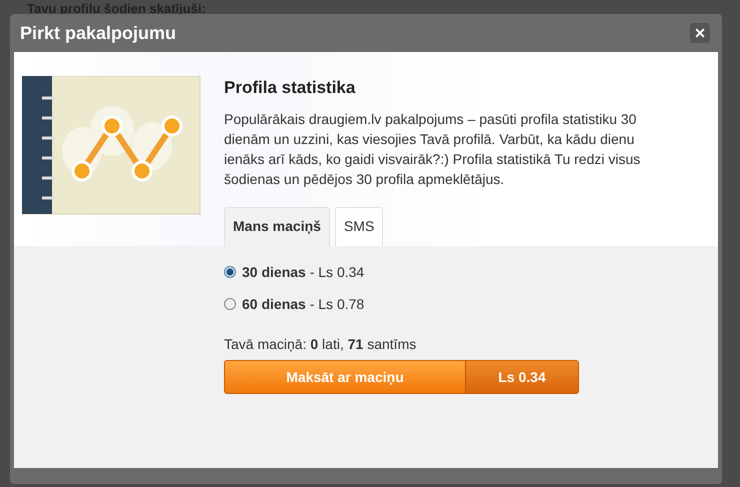  What do you see at coordinates (433, 149) in the screenshot?
I see `product-description: Populārākais draugiem.lv pakalpojums – pasūti profila statistiku 30 dienām un uzzini, kas viesojies Tavā profilā. Varbūt, ka kādu dienu ienāks arī kāds, ko gaidi visvairāk?:) Profila statistikā Tu redzi visus šodienas un pēdējos 30 profila apmeklētājus.` at bounding box center [433, 149].